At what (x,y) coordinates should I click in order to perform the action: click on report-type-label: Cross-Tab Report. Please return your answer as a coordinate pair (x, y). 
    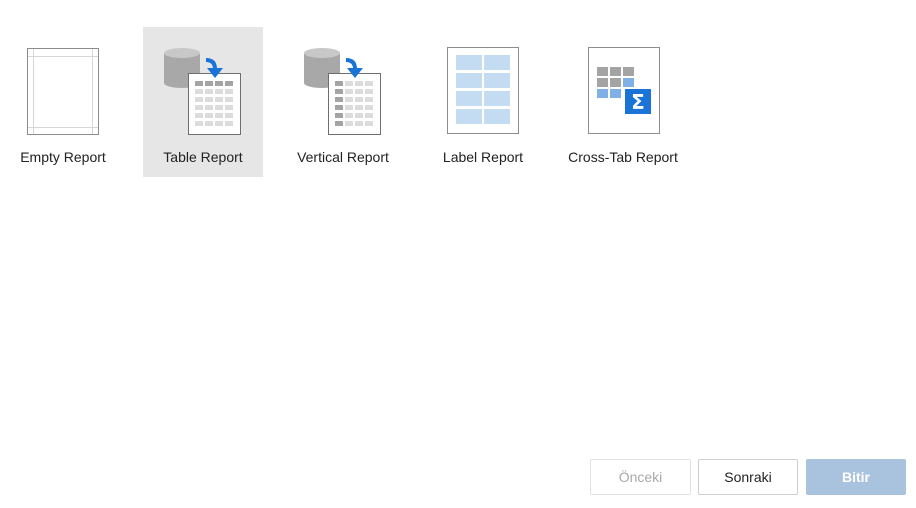
    Looking at the image, I should click on (623, 157).